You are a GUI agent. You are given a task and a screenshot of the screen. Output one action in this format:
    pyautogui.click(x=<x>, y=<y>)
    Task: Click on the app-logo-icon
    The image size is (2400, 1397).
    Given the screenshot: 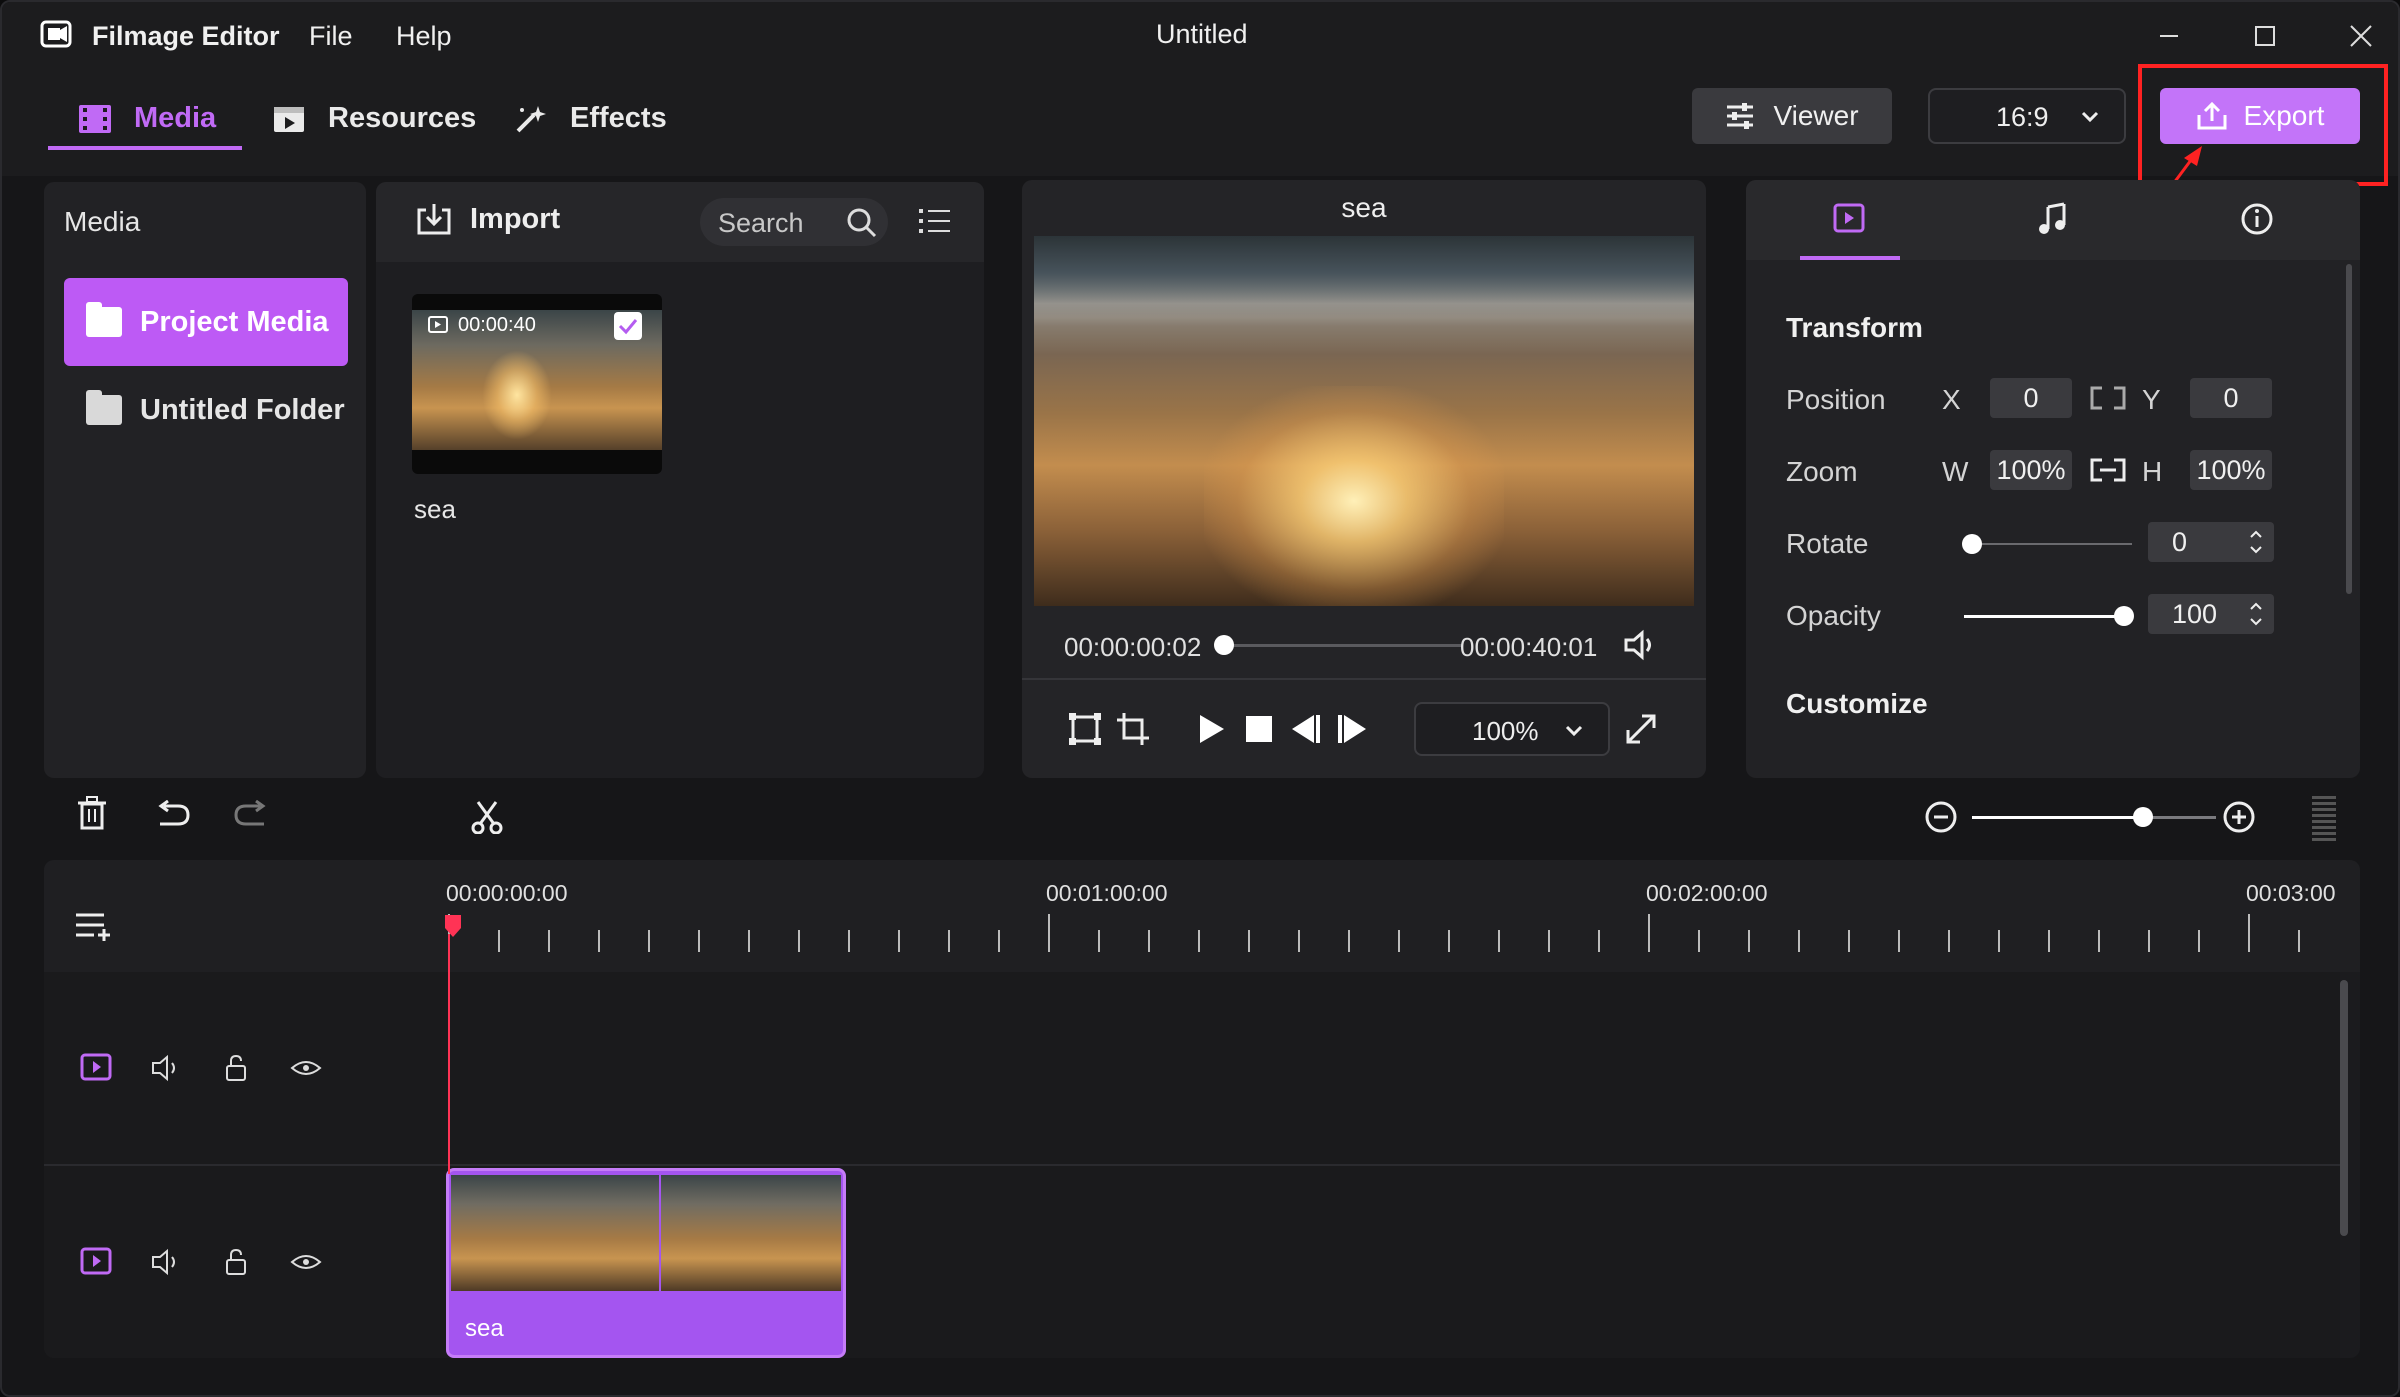 What is the action you would take?
    pyautogui.click(x=56, y=34)
    